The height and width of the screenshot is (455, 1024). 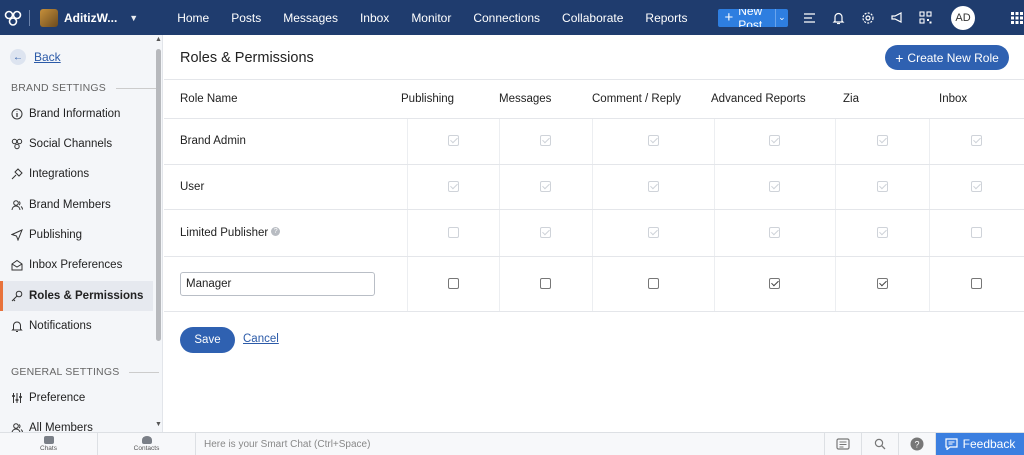 I want to click on general-settings-heading: GENERAL SETTINGS, so click(x=85, y=372).